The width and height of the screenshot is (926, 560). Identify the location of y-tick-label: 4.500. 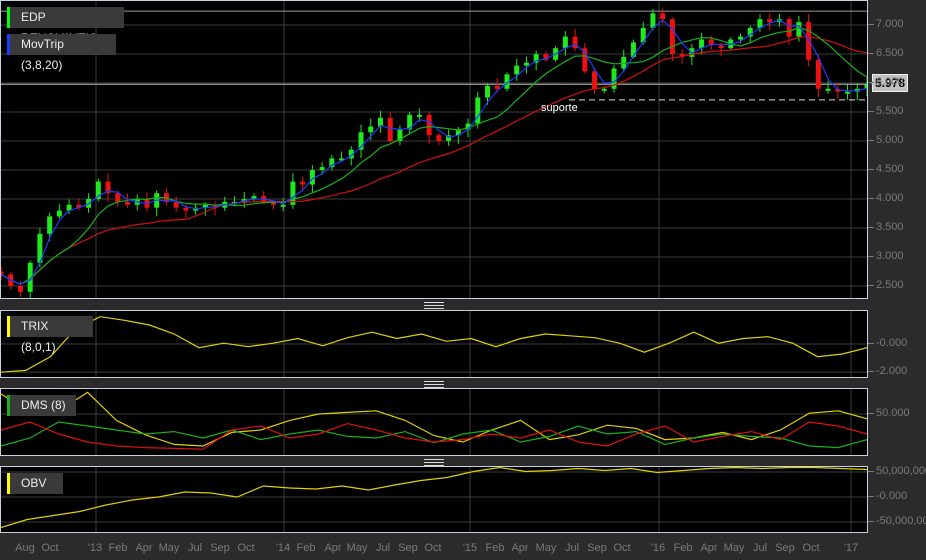
(886, 169).